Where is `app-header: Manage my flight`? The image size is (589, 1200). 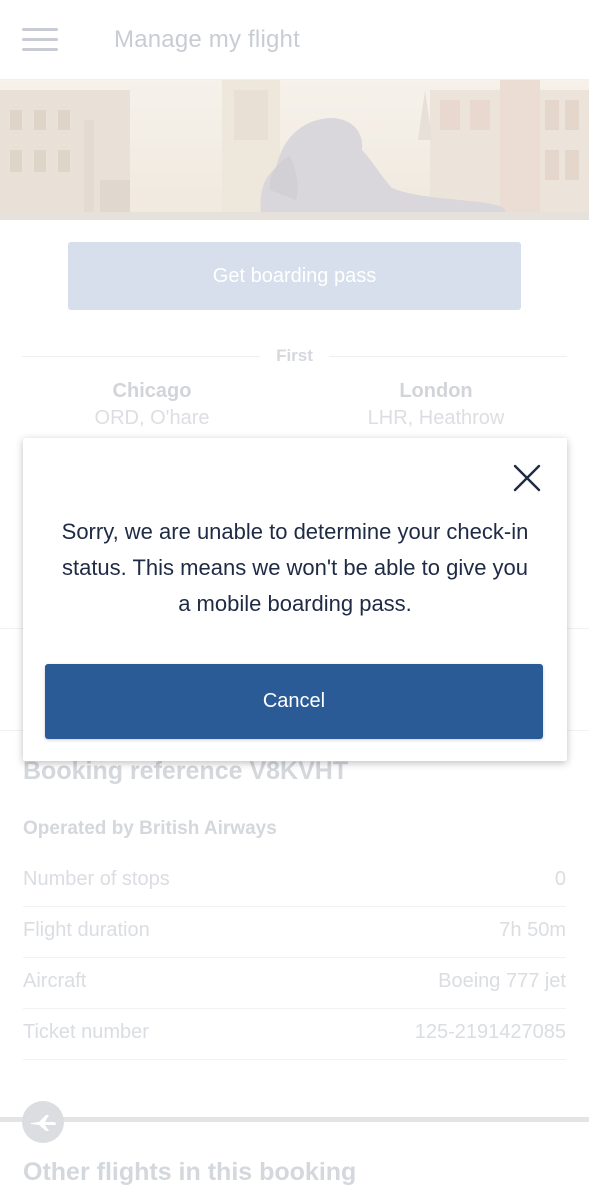 app-header: Manage my flight is located at coordinates (294, 40).